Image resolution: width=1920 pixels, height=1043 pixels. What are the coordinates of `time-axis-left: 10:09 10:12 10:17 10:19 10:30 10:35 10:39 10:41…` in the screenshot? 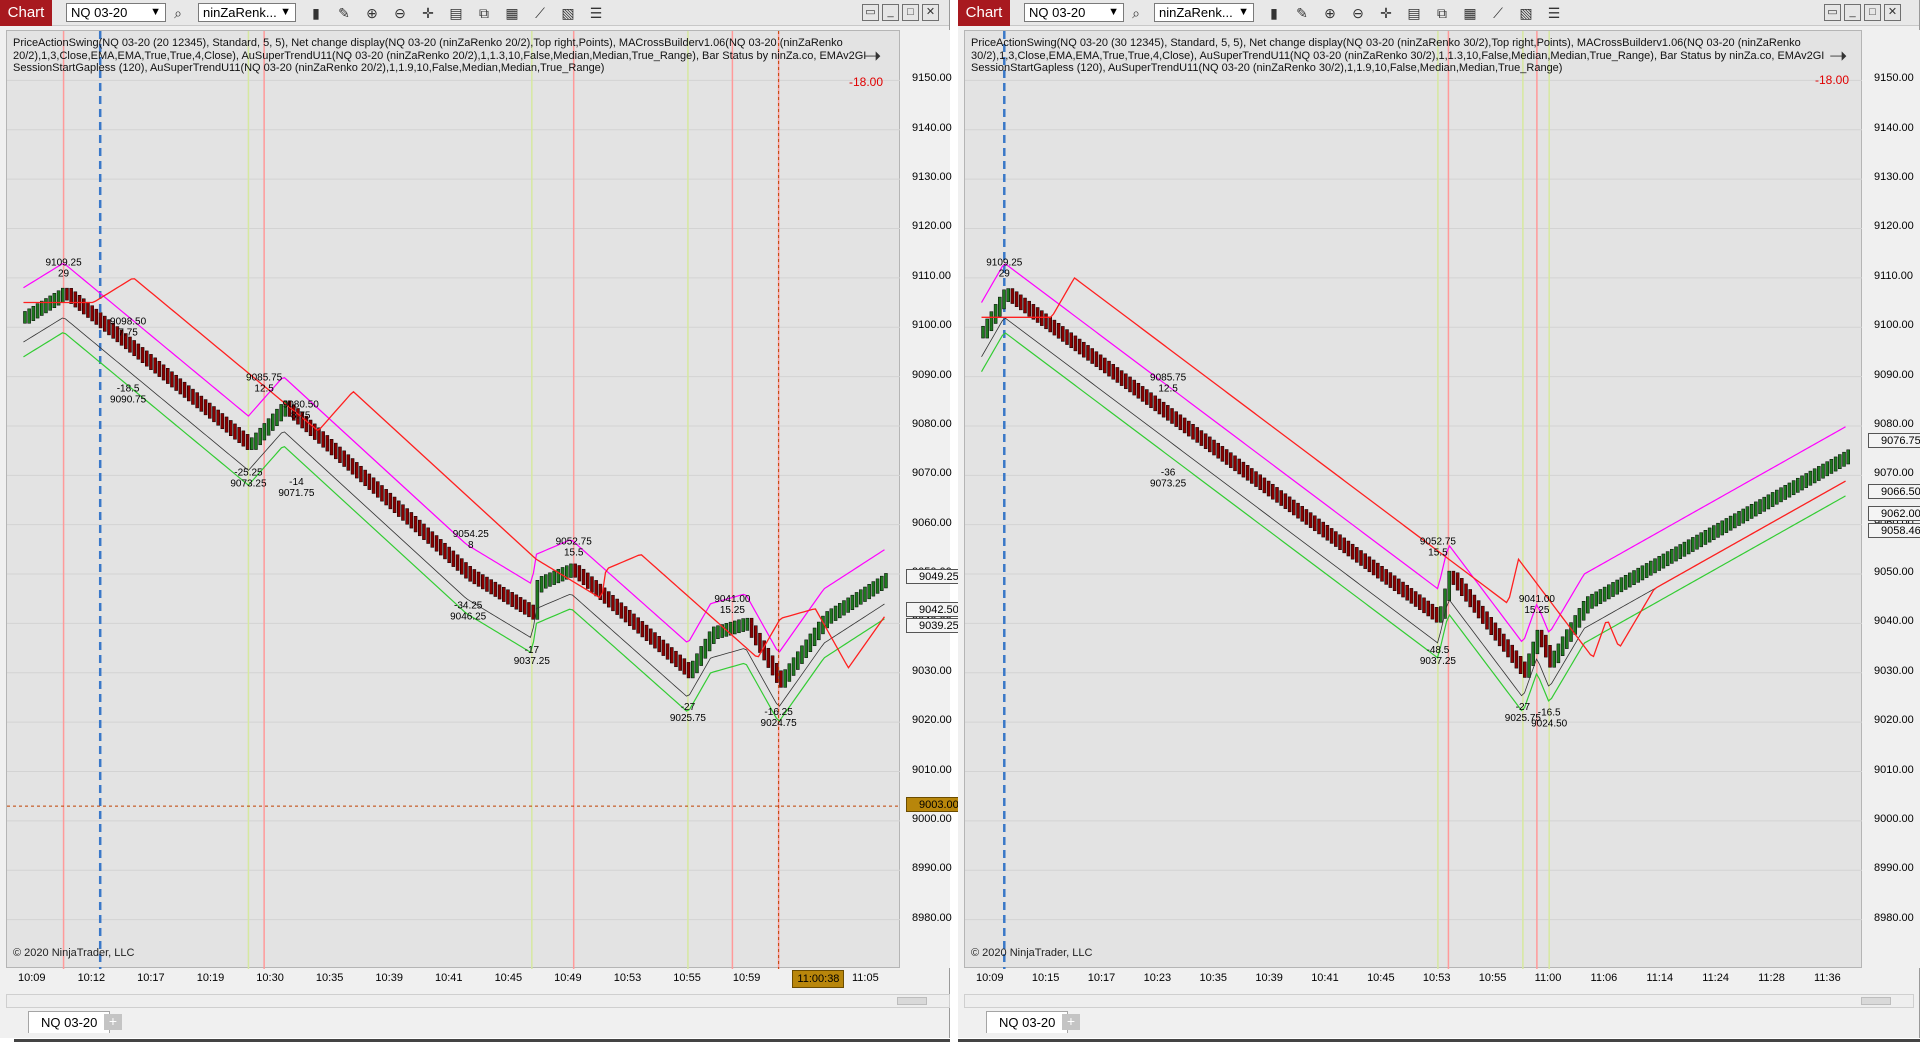 It's located at (453, 980).